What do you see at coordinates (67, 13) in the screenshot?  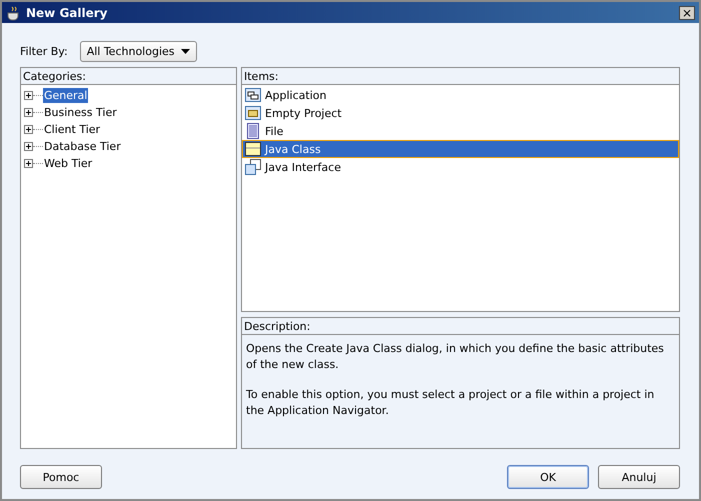 I see `window-title: New Gallery` at bounding box center [67, 13].